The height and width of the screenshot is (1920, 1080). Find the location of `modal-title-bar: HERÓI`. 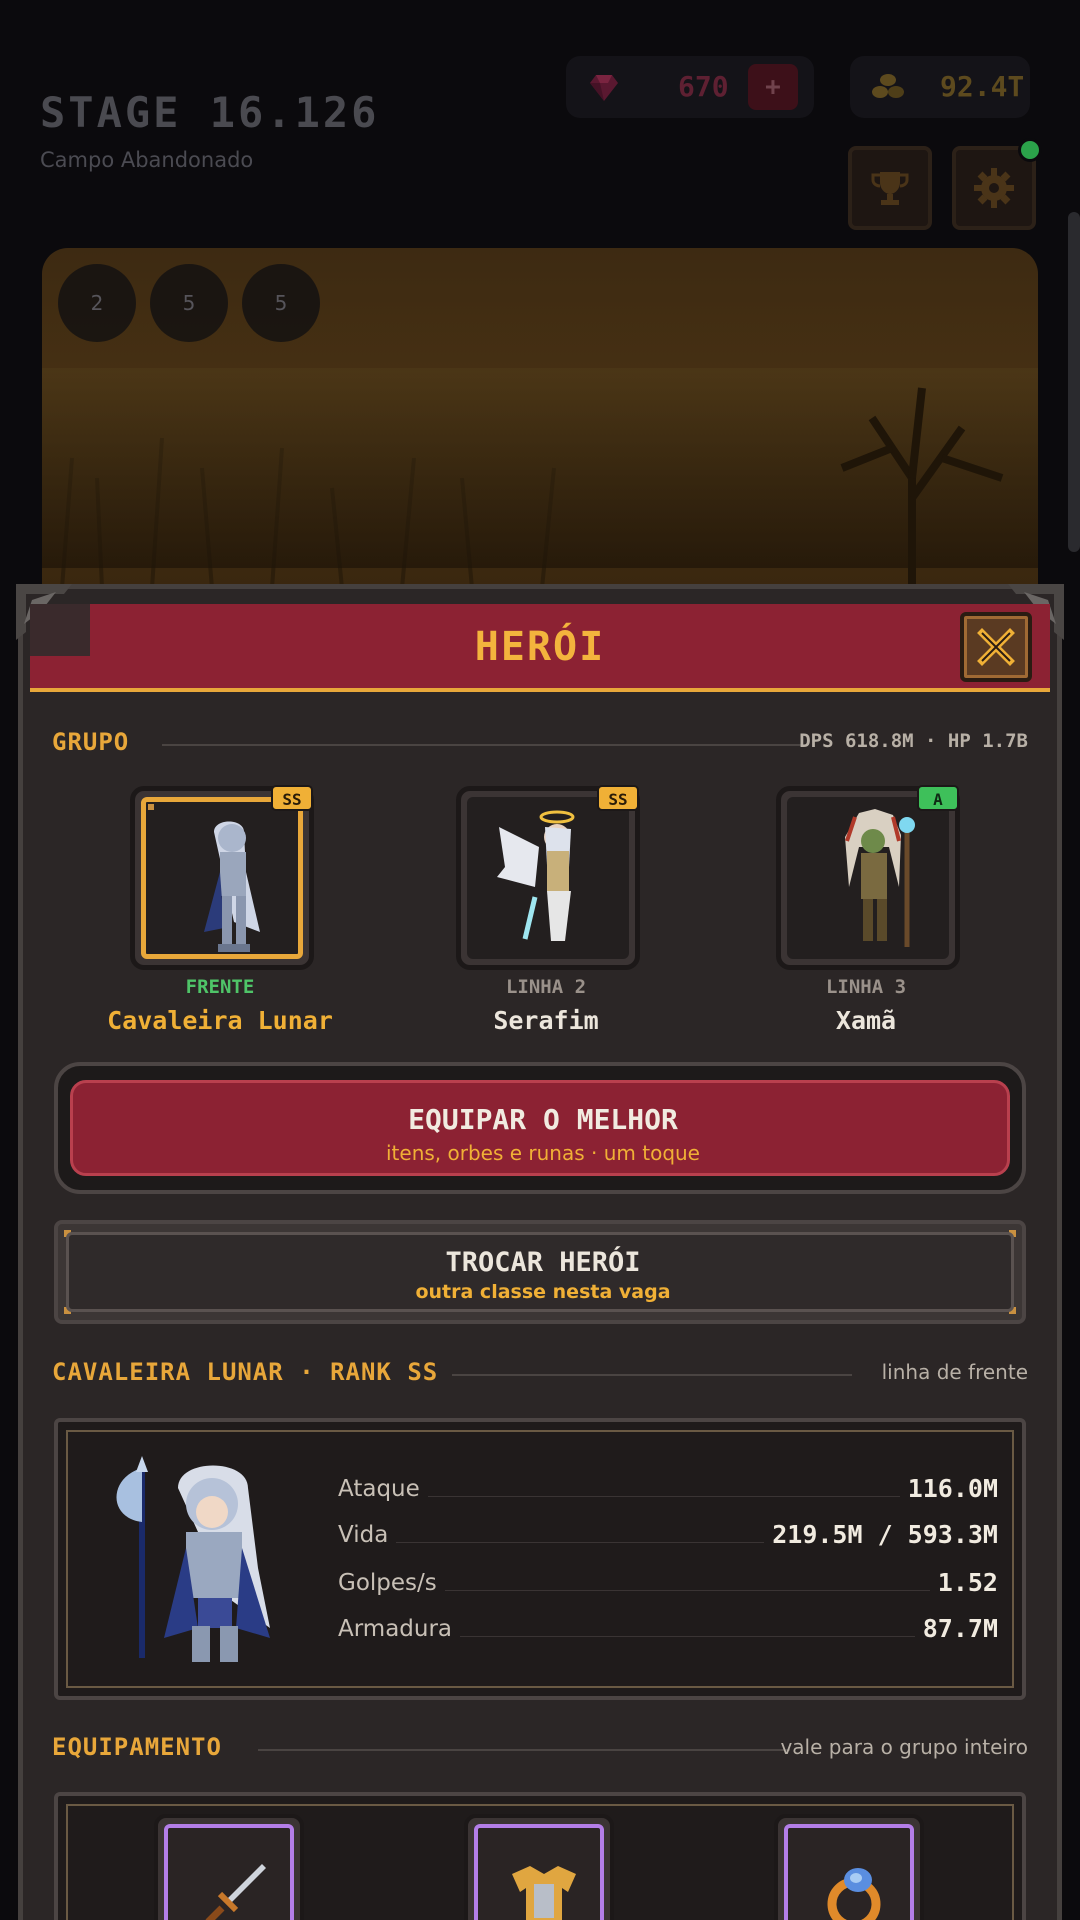

modal-title-bar: HERÓI is located at coordinates (540, 648).